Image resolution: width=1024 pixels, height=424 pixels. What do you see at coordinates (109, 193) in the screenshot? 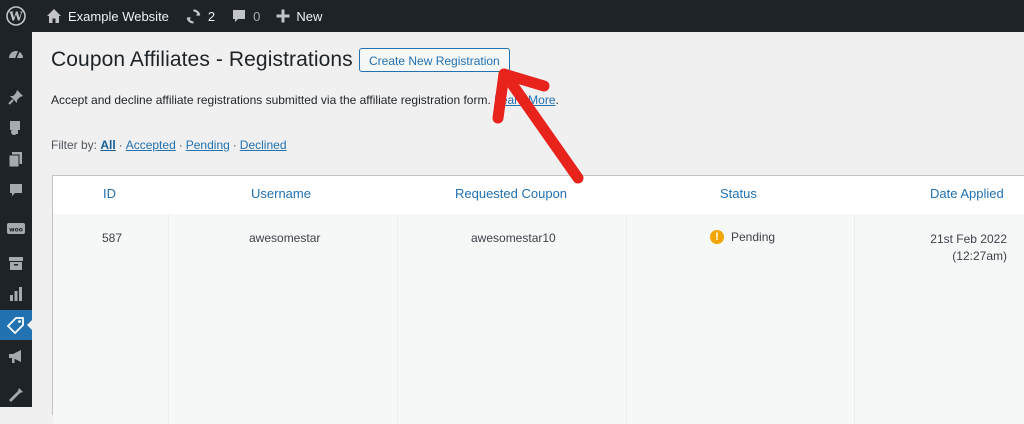
I see `column-header-id: ID` at bounding box center [109, 193].